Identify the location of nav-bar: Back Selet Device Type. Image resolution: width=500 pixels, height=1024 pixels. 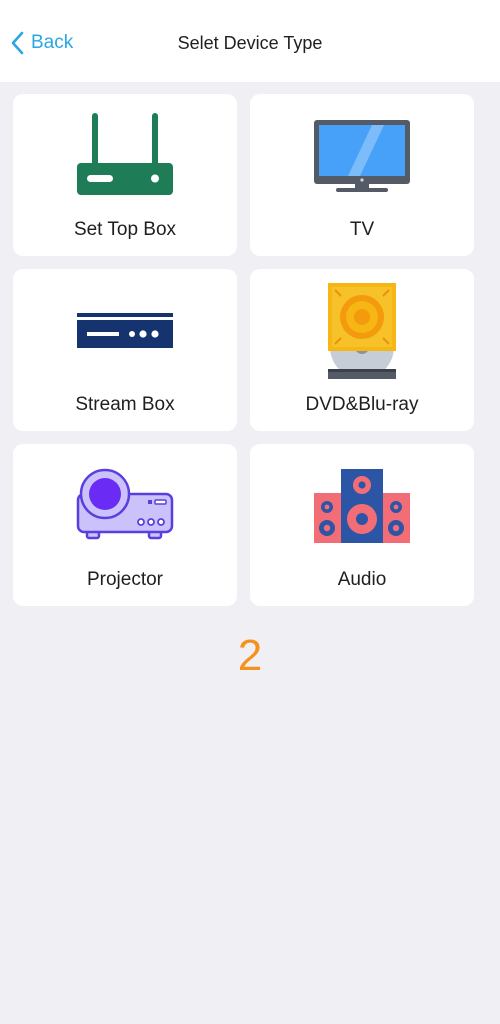
(250, 41).